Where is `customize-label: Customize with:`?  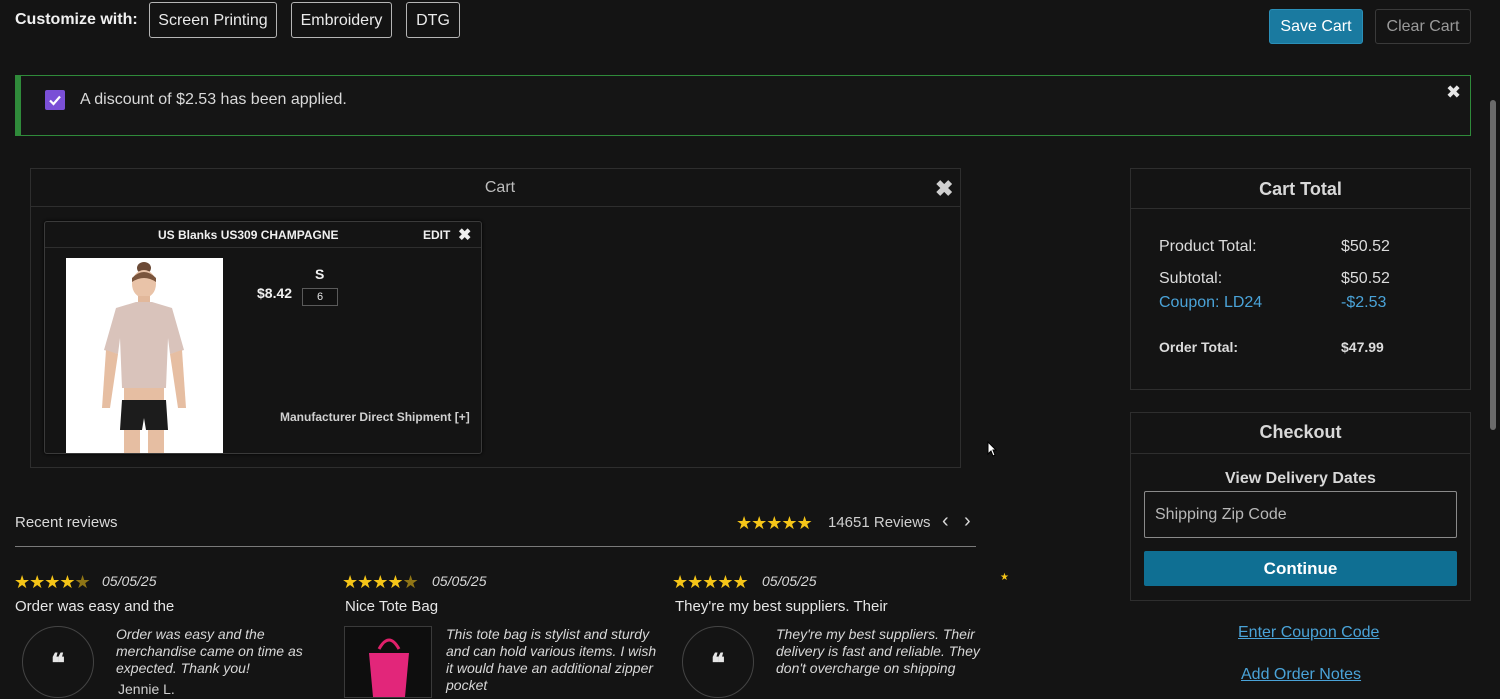 customize-label: Customize with: is located at coordinates (76, 19).